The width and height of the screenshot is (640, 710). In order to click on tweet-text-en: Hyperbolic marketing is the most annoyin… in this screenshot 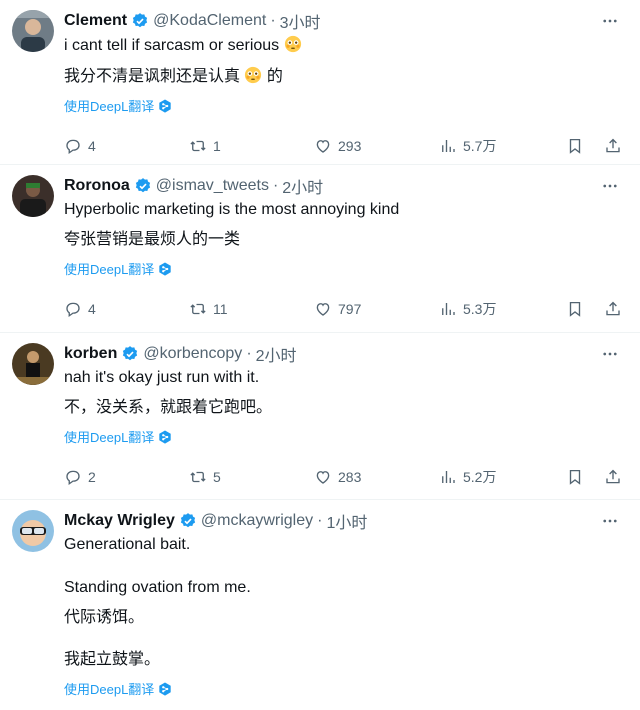, I will do `click(232, 209)`.